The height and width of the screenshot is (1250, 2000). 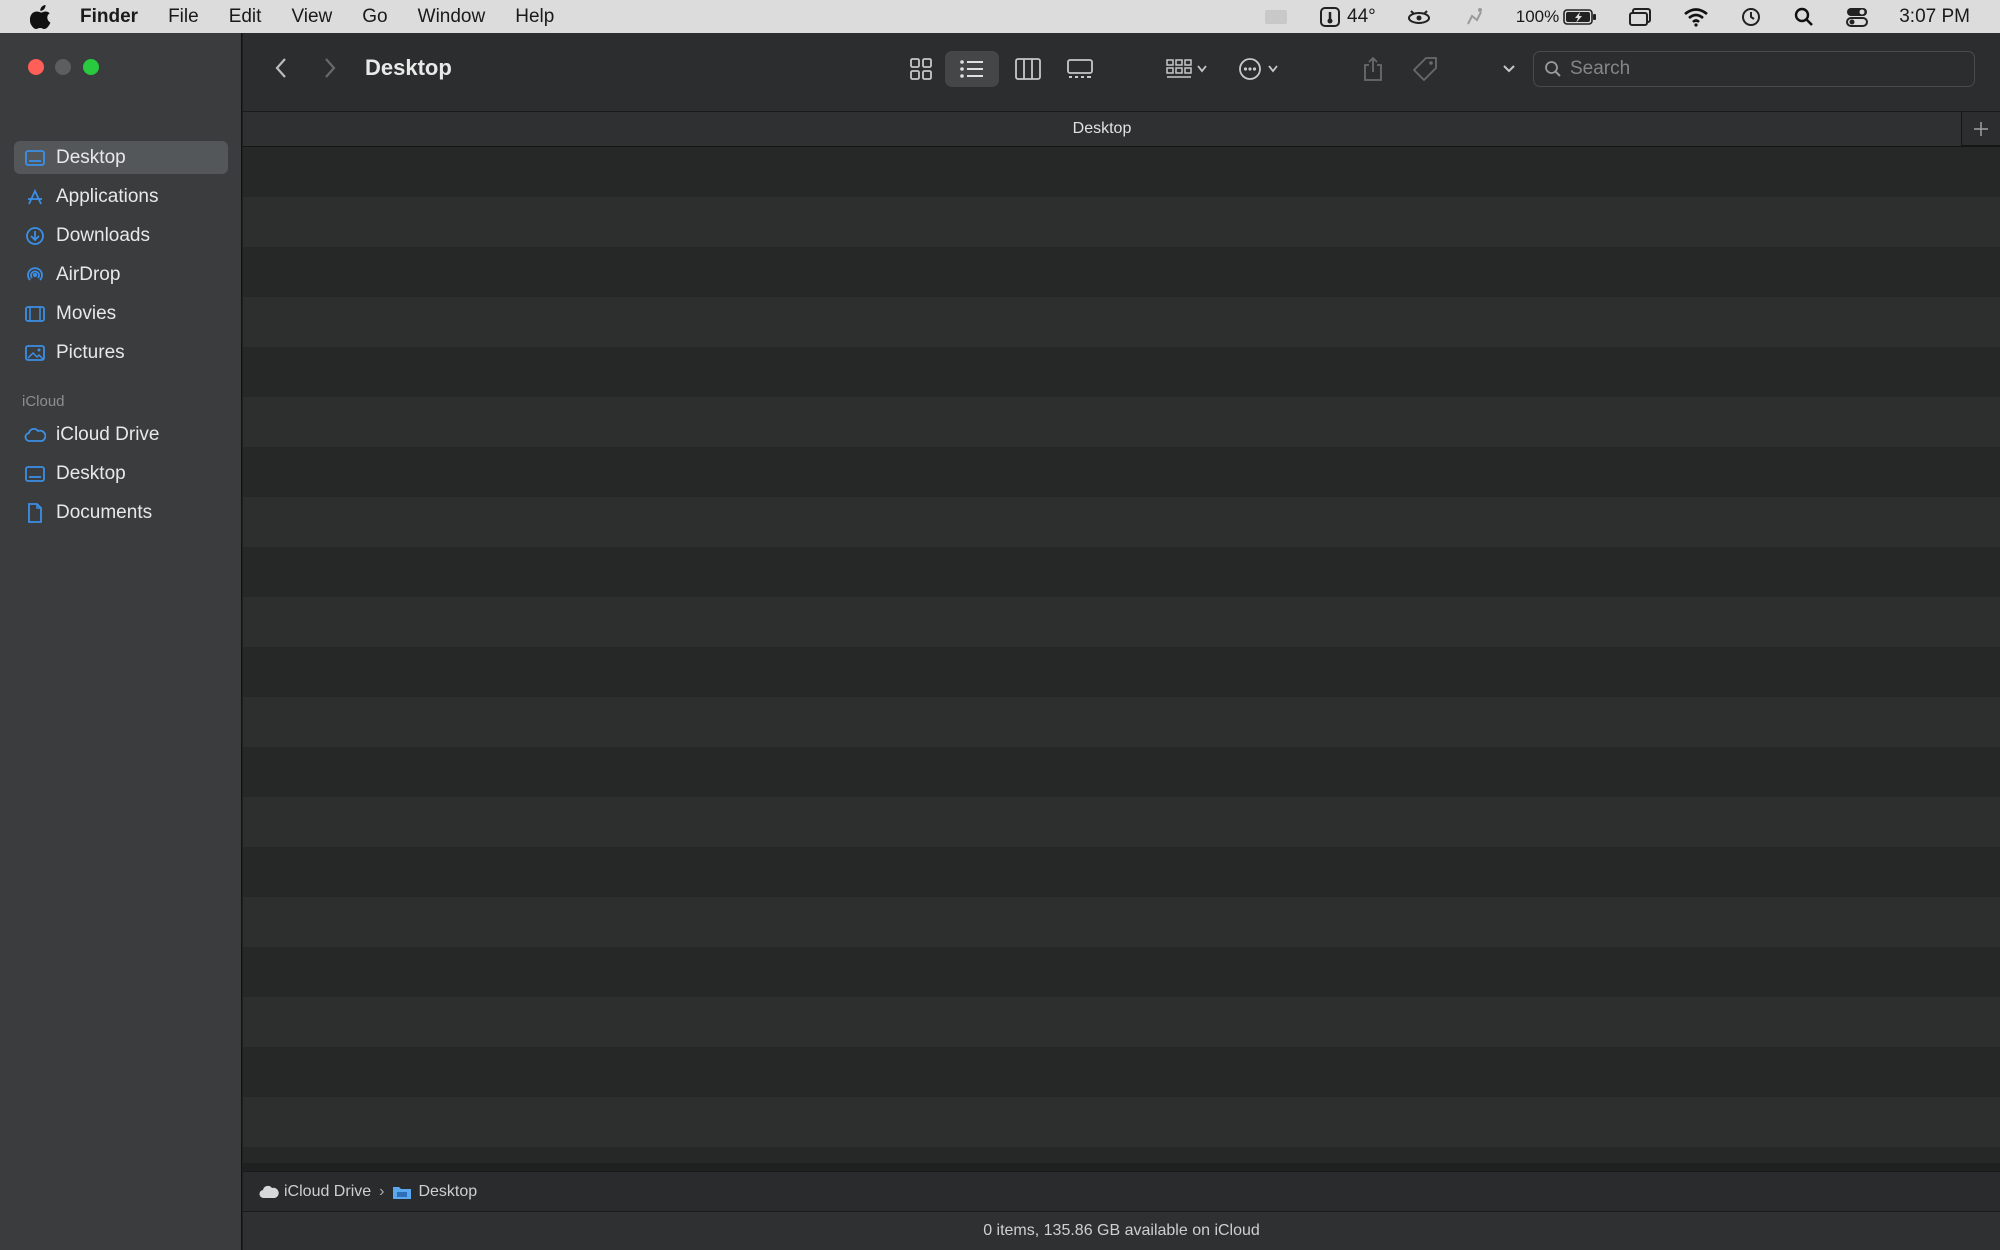 I want to click on path-item-label: Desktop, so click(x=448, y=1191).